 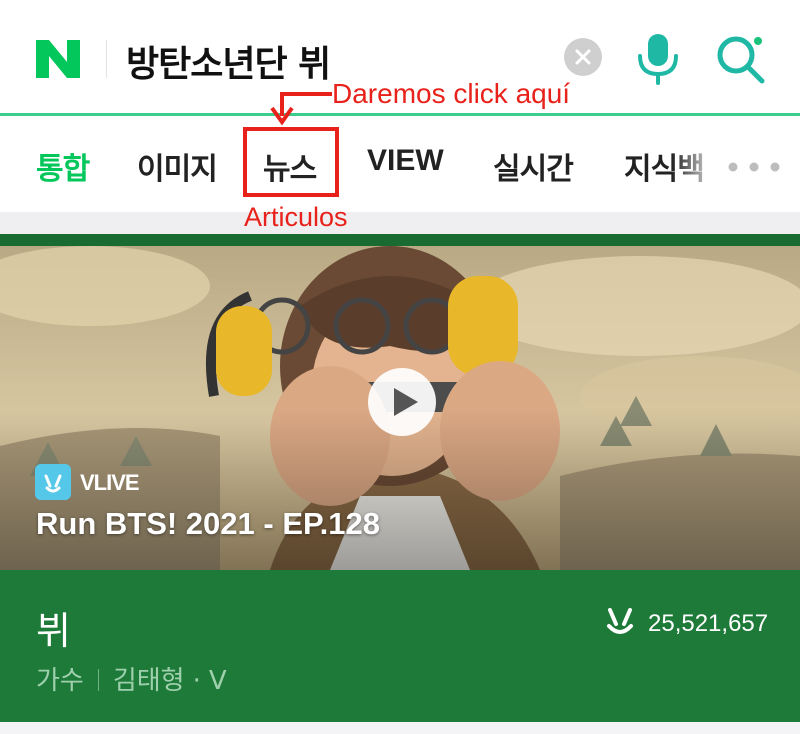 I want to click on bottom-separator, so click(x=400, y=728).